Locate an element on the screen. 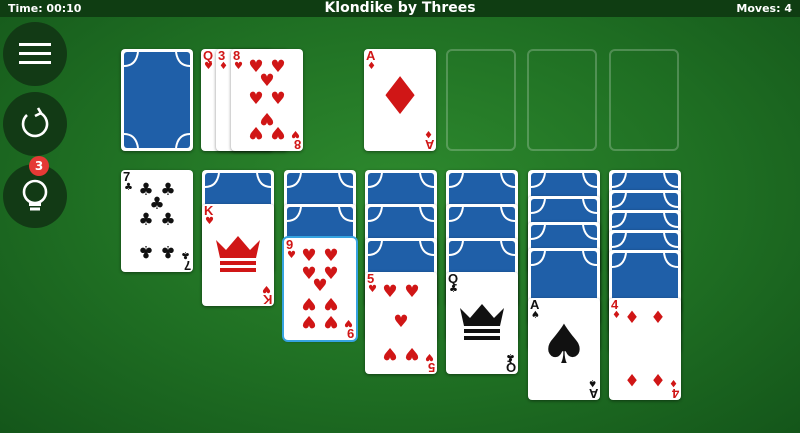  tableau-7-card: 4 ♦ ♦ ♦ ♦ ♦ 4 ♦ is located at coordinates (645, 349).